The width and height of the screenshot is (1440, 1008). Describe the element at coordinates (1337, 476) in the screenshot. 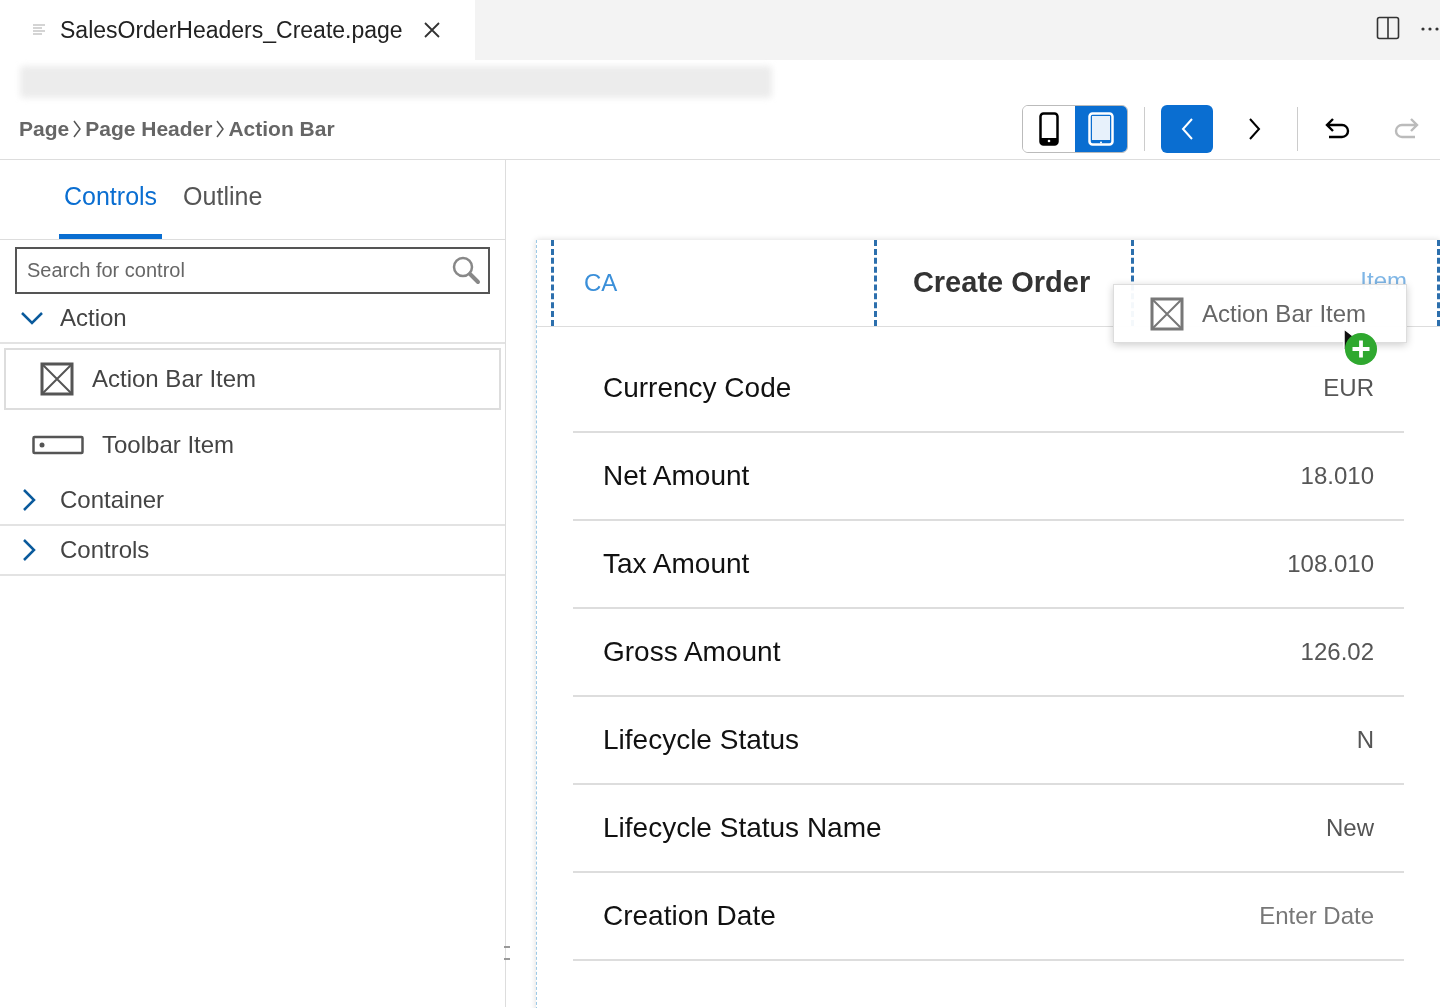

I see `field-value: 18.010` at that location.